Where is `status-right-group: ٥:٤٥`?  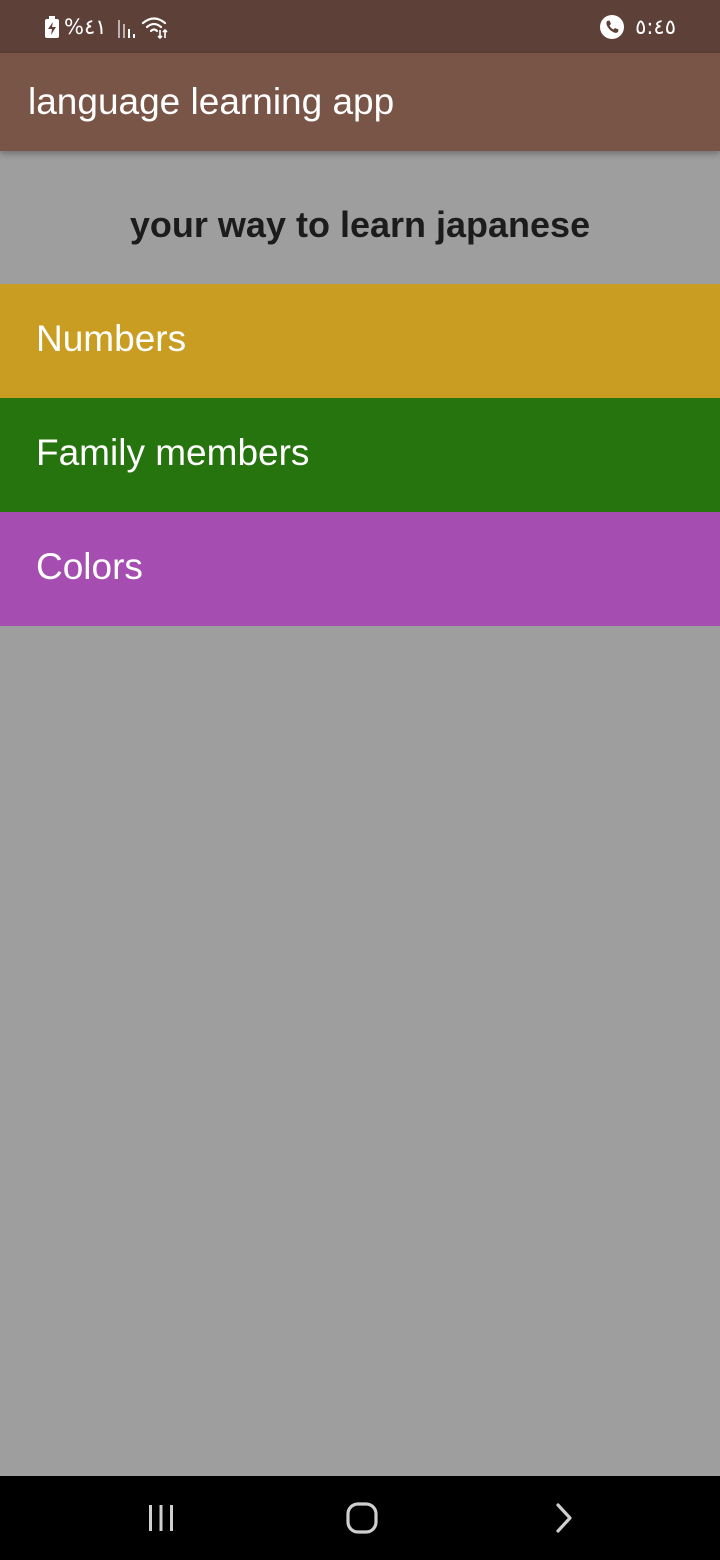
status-right-group: ٥:٤٥ is located at coordinates (637, 27).